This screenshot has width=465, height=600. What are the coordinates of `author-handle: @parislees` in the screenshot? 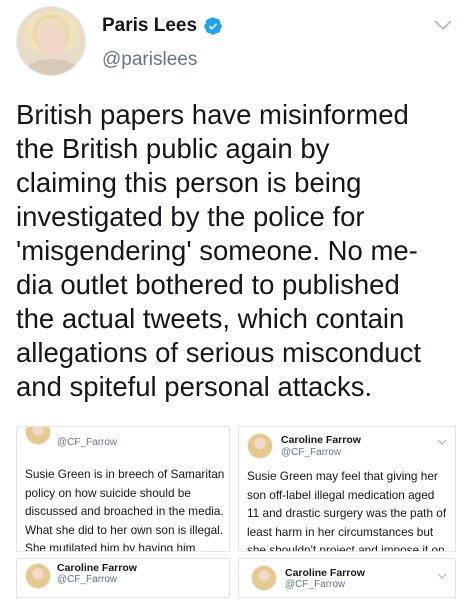 It's located at (149, 60).